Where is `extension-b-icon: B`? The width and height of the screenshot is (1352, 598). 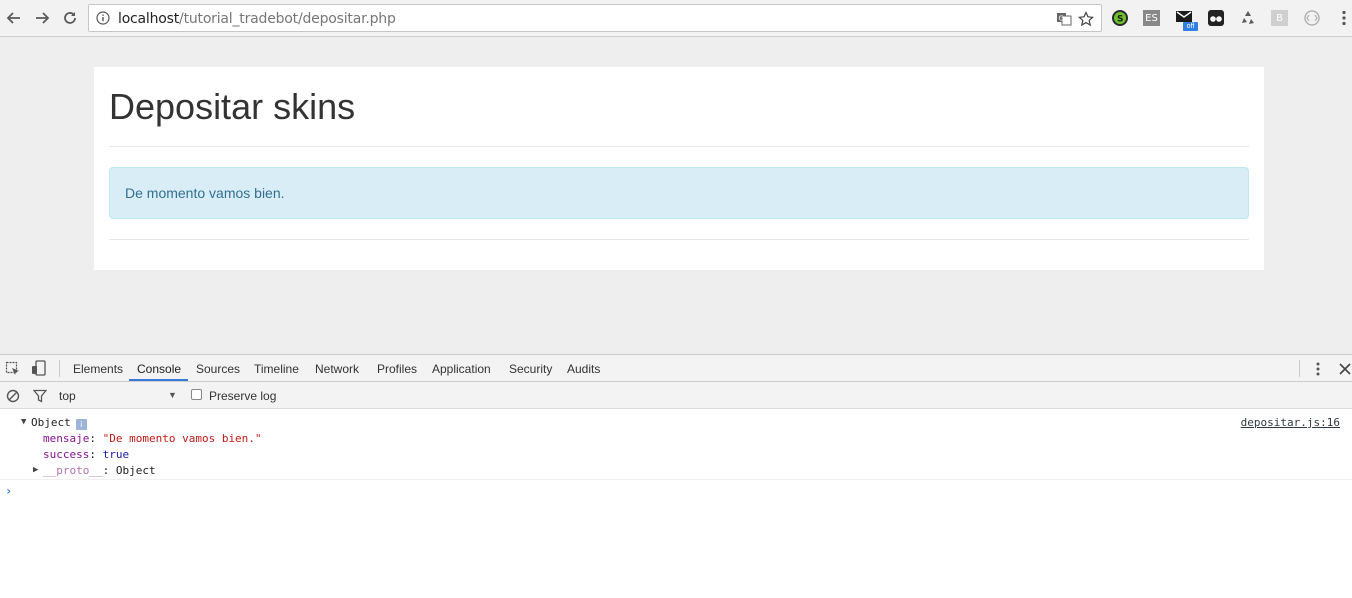 extension-b-icon: B is located at coordinates (1279, 18).